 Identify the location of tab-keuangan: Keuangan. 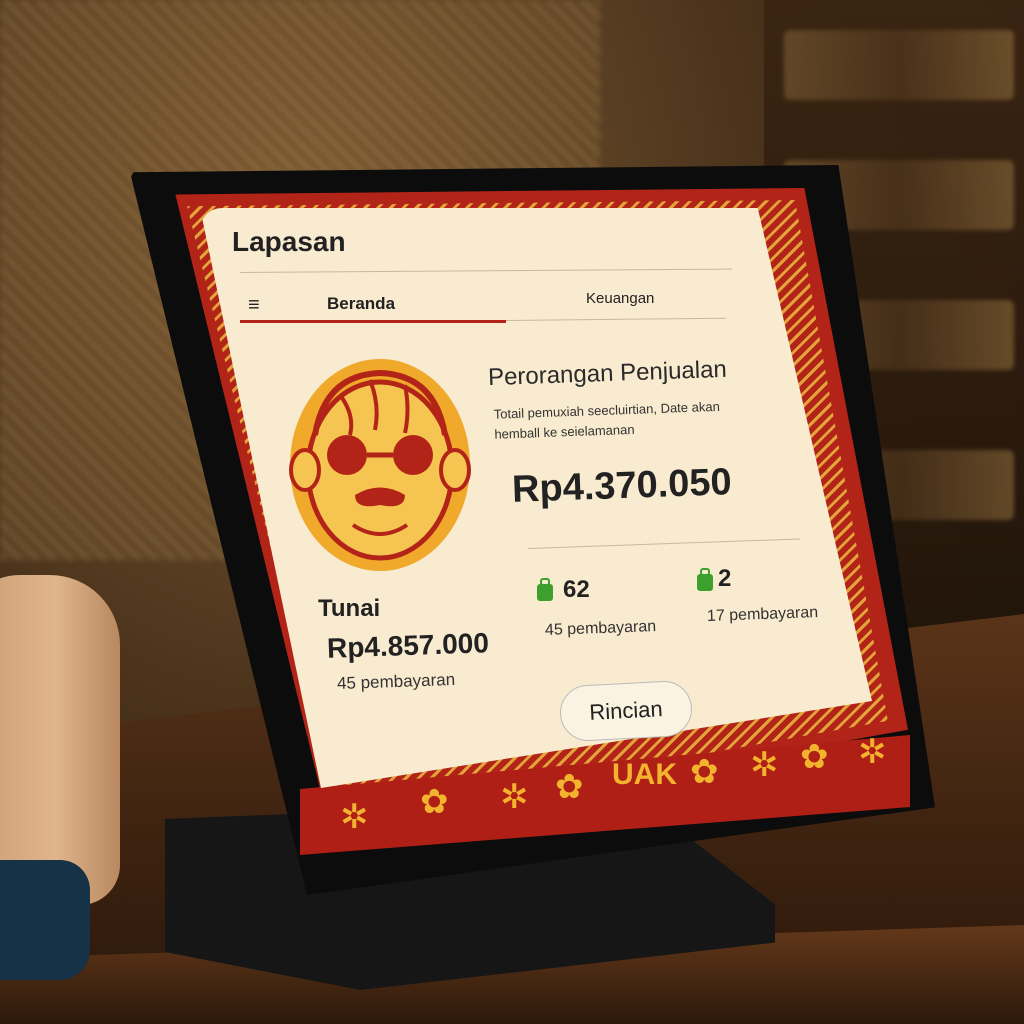
(620, 298).